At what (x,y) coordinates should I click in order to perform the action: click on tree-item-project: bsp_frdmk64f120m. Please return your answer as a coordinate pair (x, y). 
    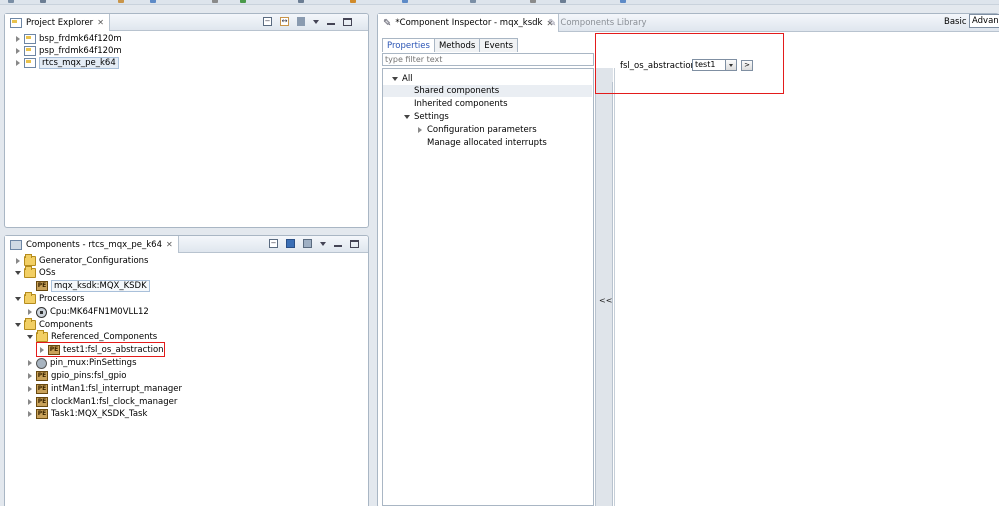
    Looking at the image, I should click on (68, 39).